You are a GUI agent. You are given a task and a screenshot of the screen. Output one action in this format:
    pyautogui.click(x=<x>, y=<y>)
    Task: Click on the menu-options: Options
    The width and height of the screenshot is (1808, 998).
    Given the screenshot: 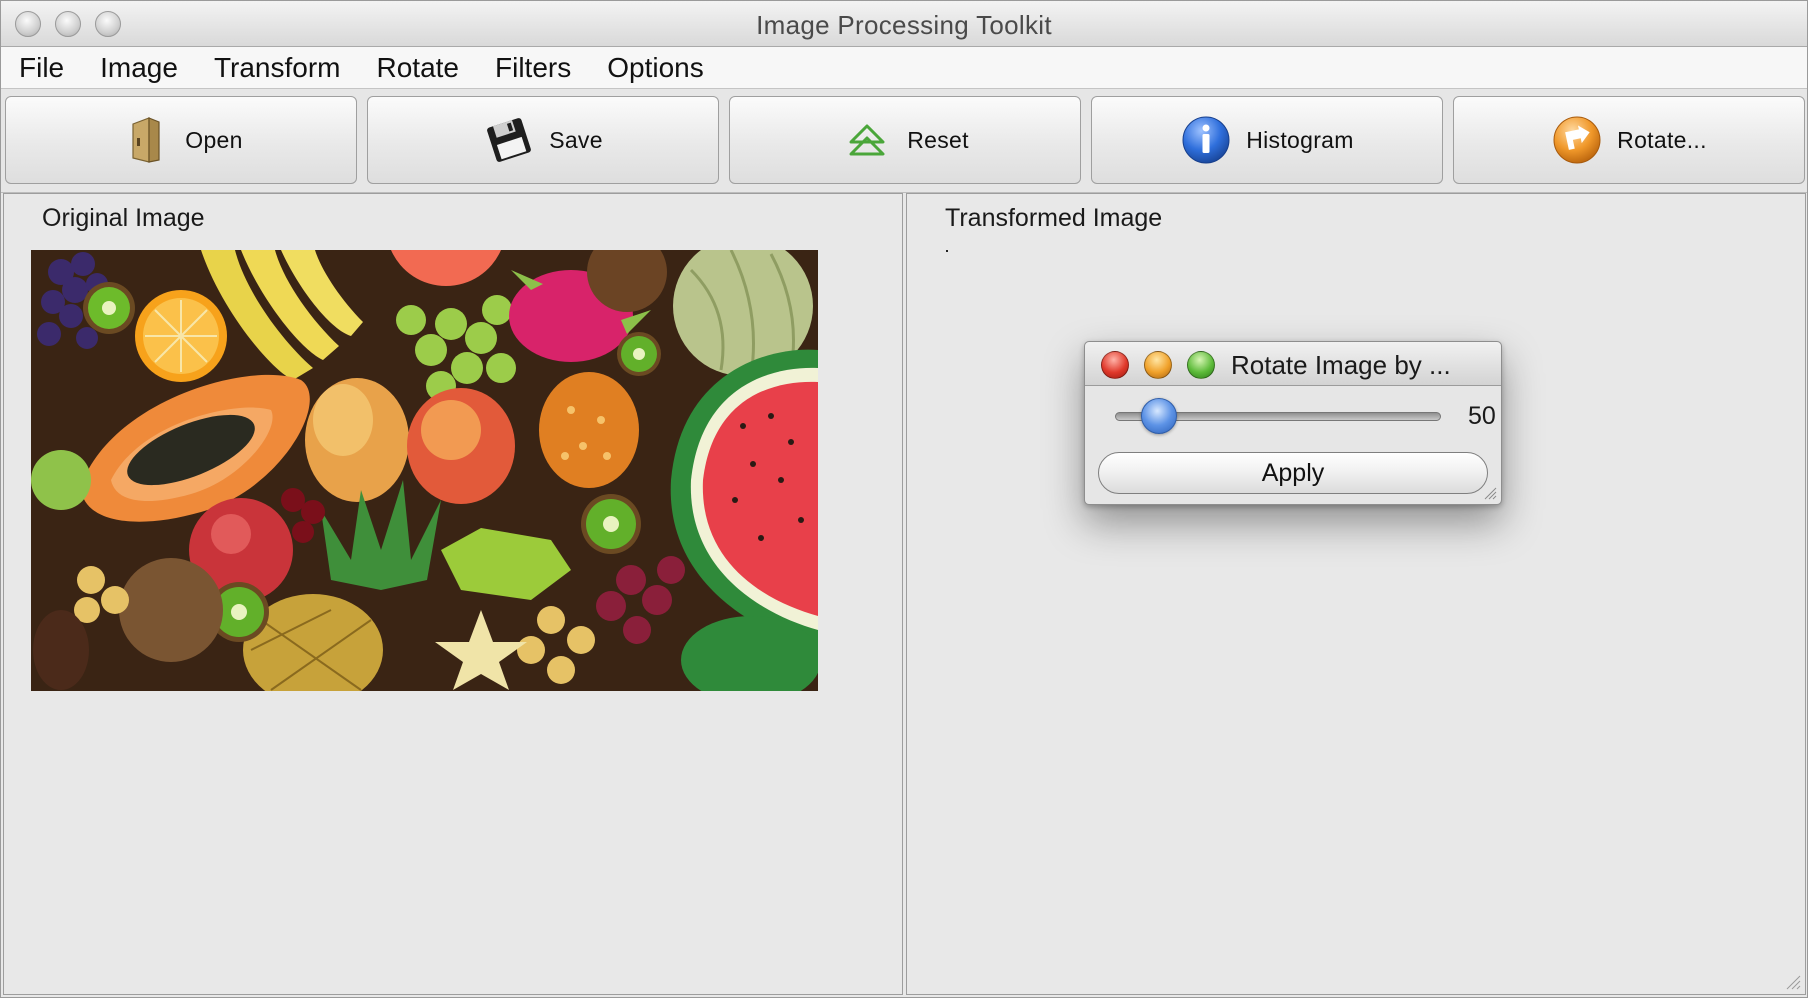 What is the action you would take?
    pyautogui.click(x=655, y=68)
    